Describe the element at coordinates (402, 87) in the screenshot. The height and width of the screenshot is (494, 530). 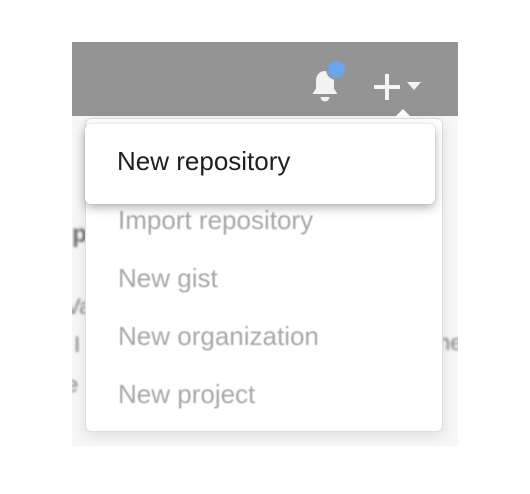
I see `create-new-dropdown` at that location.